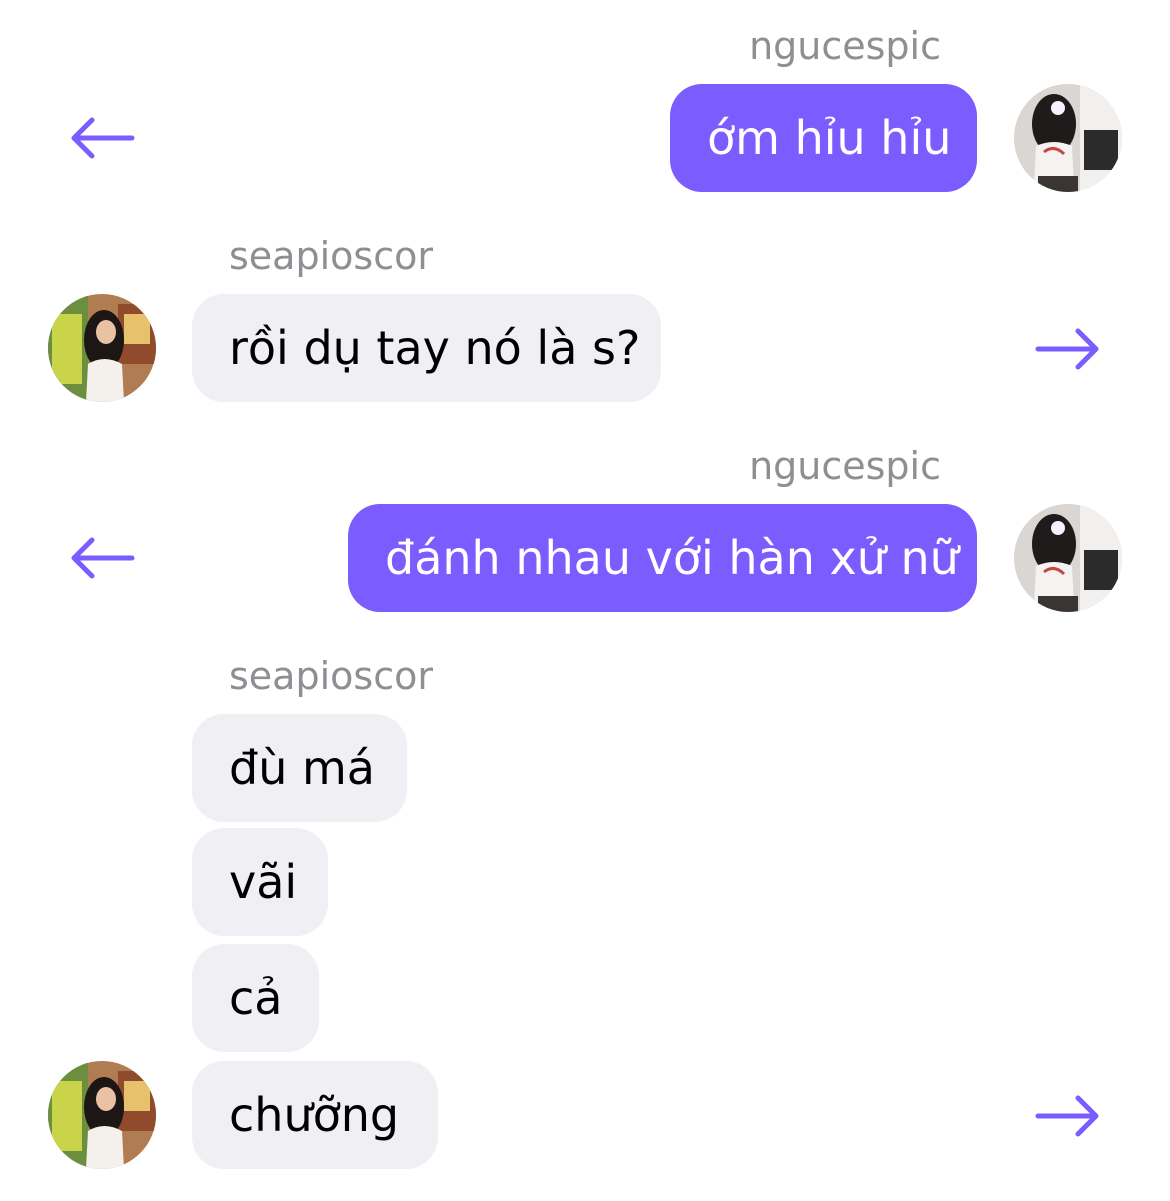  I want to click on message-bubble: rồi dụ tay nó là s?, so click(426, 348).